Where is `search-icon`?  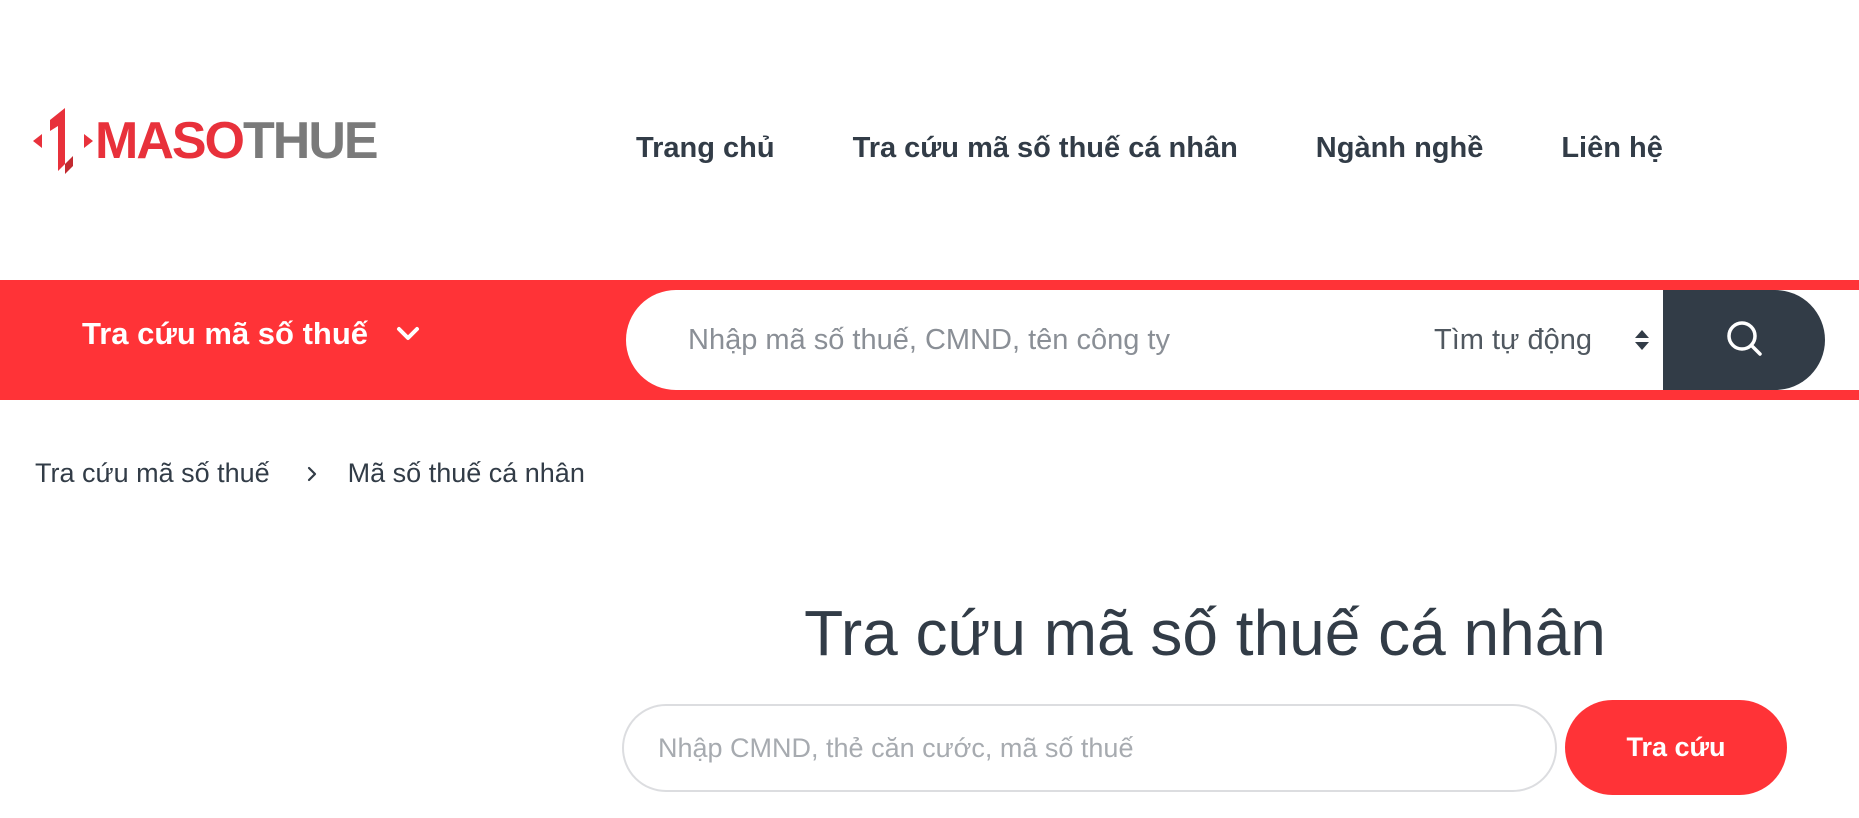 search-icon is located at coordinates (1744, 340).